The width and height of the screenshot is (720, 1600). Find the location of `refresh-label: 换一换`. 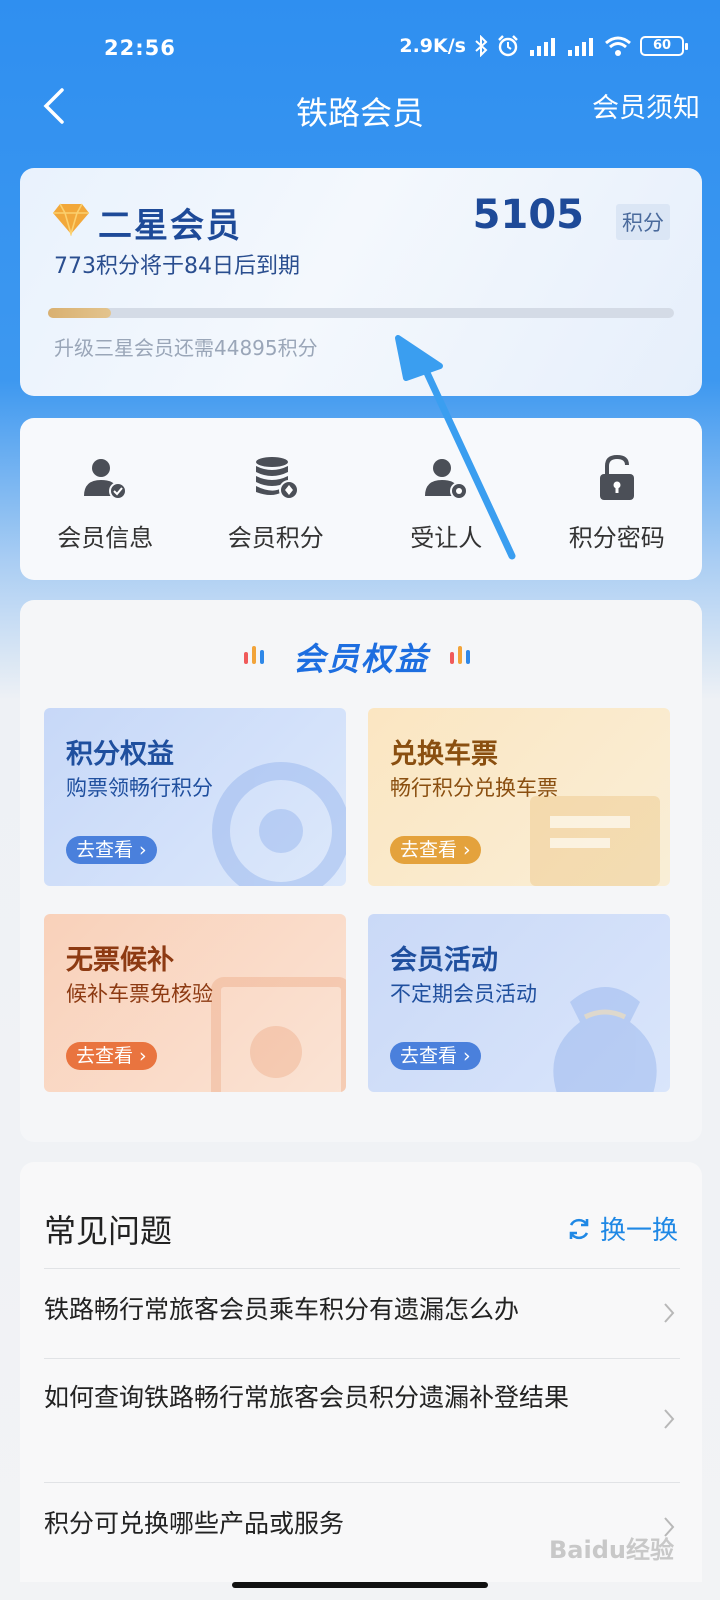

refresh-label: 换一换 is located at coordinates (638, 1231).